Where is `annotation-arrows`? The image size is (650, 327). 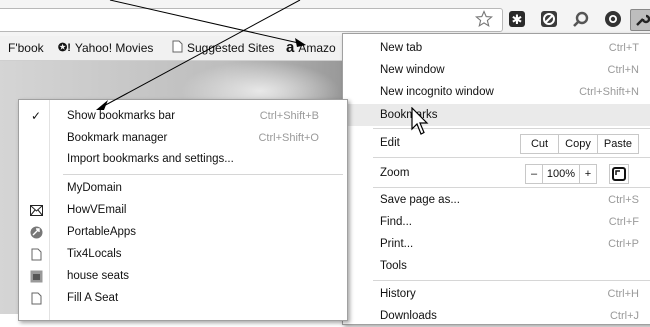
annotation-arrows is located at coordinates (201, 55).